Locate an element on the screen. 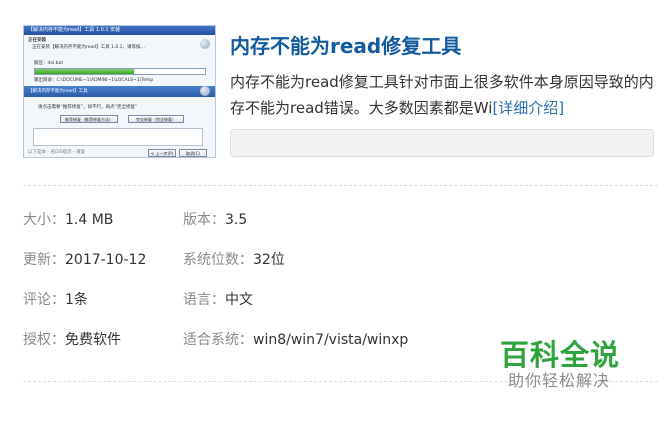 This screenshot has height=421, width=672. thumb-full-button: 完全修复（完全修复） is located at coordinates (156, 119).